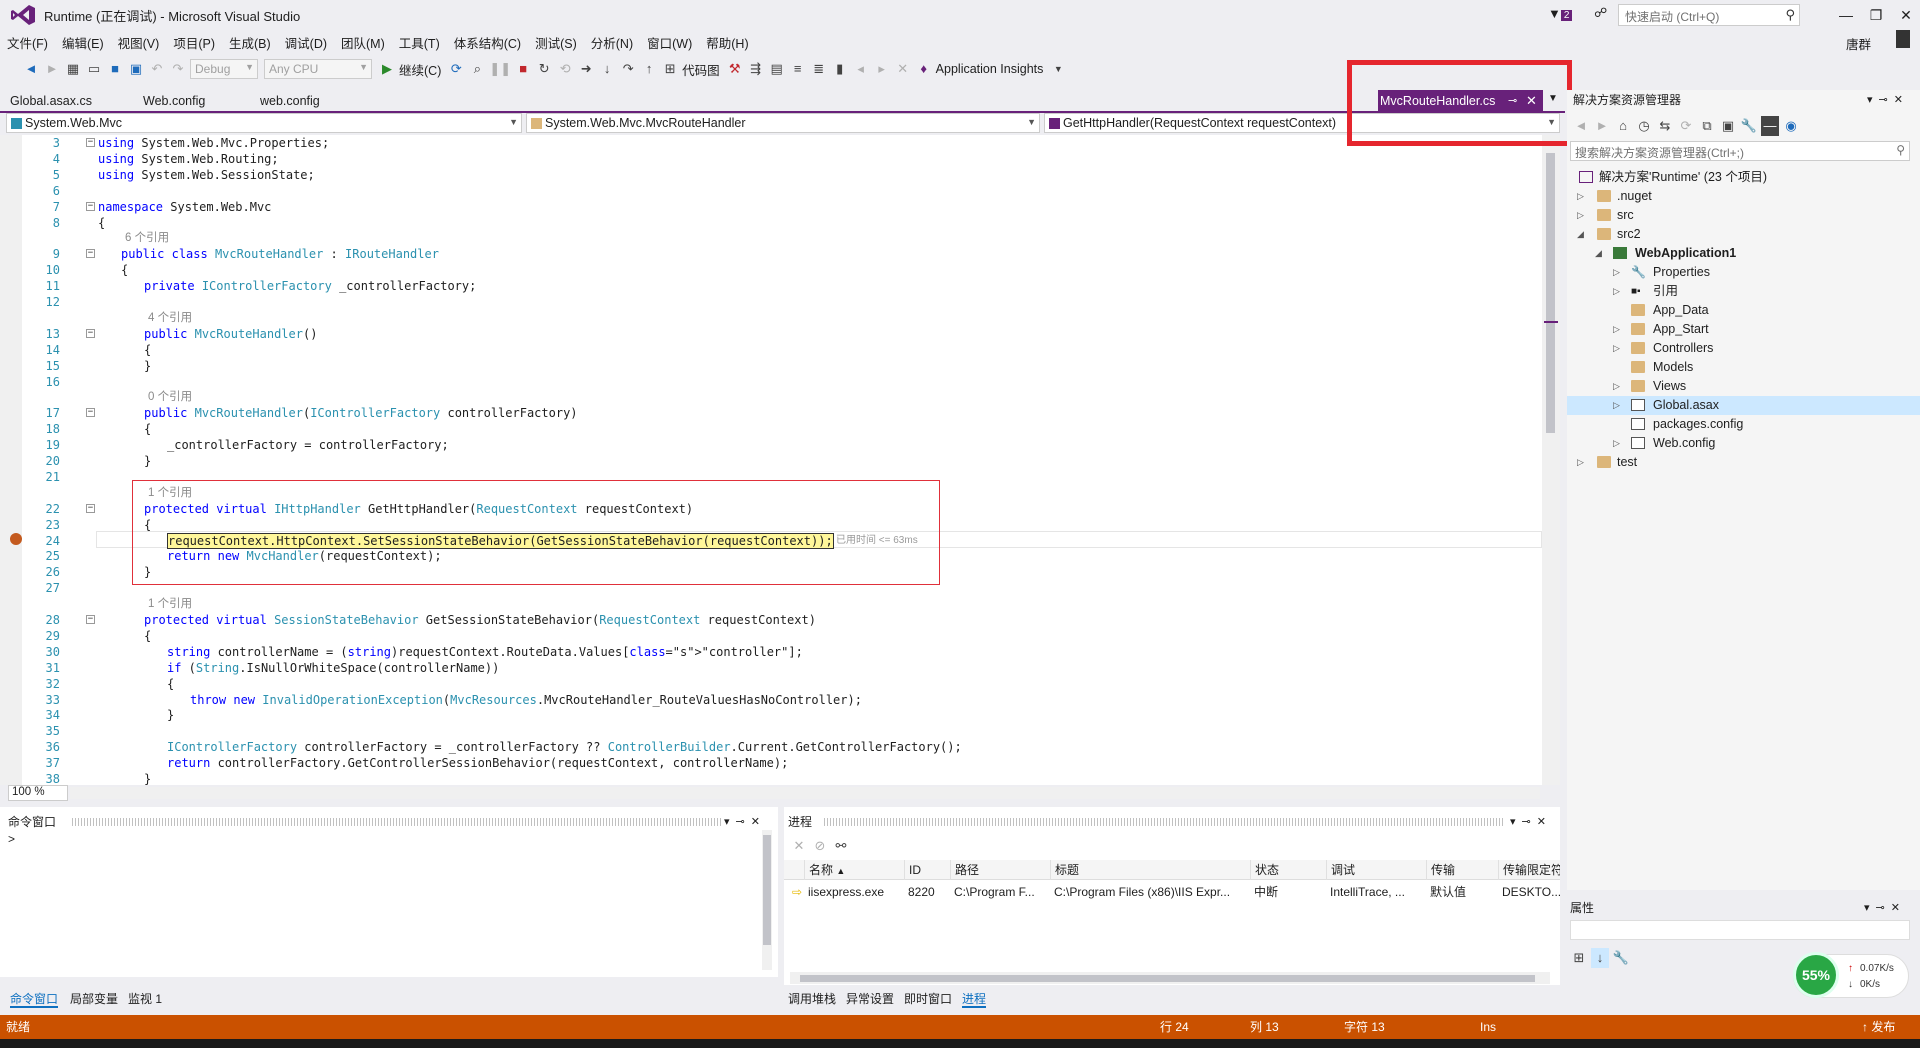  Describe the element at coordinates (840, 69) in the screenshot. I see `bookmark-icon: ▮` at that location.